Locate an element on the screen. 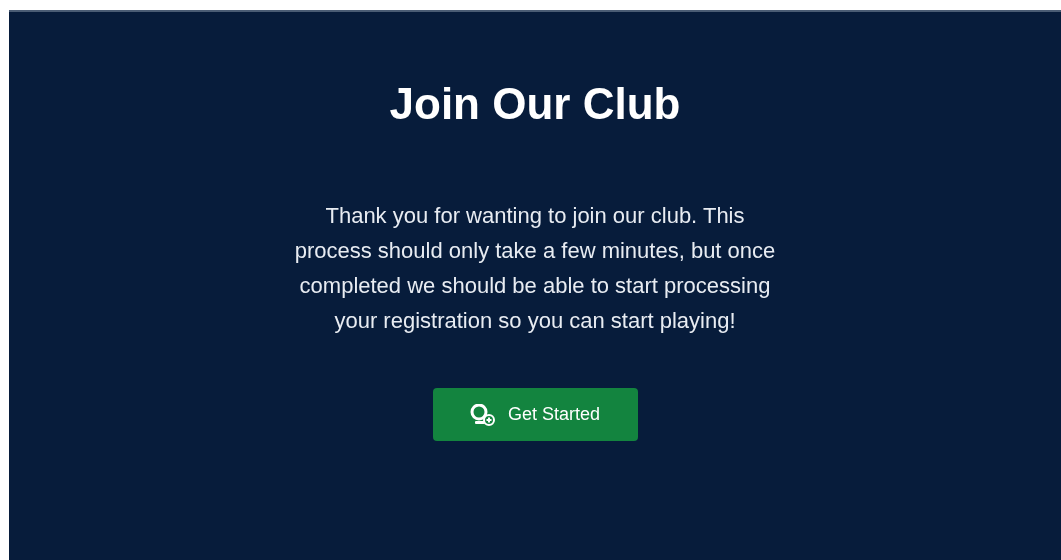 The image size is (1061, 560). user-add-icon is located at coordinates (482, 414).